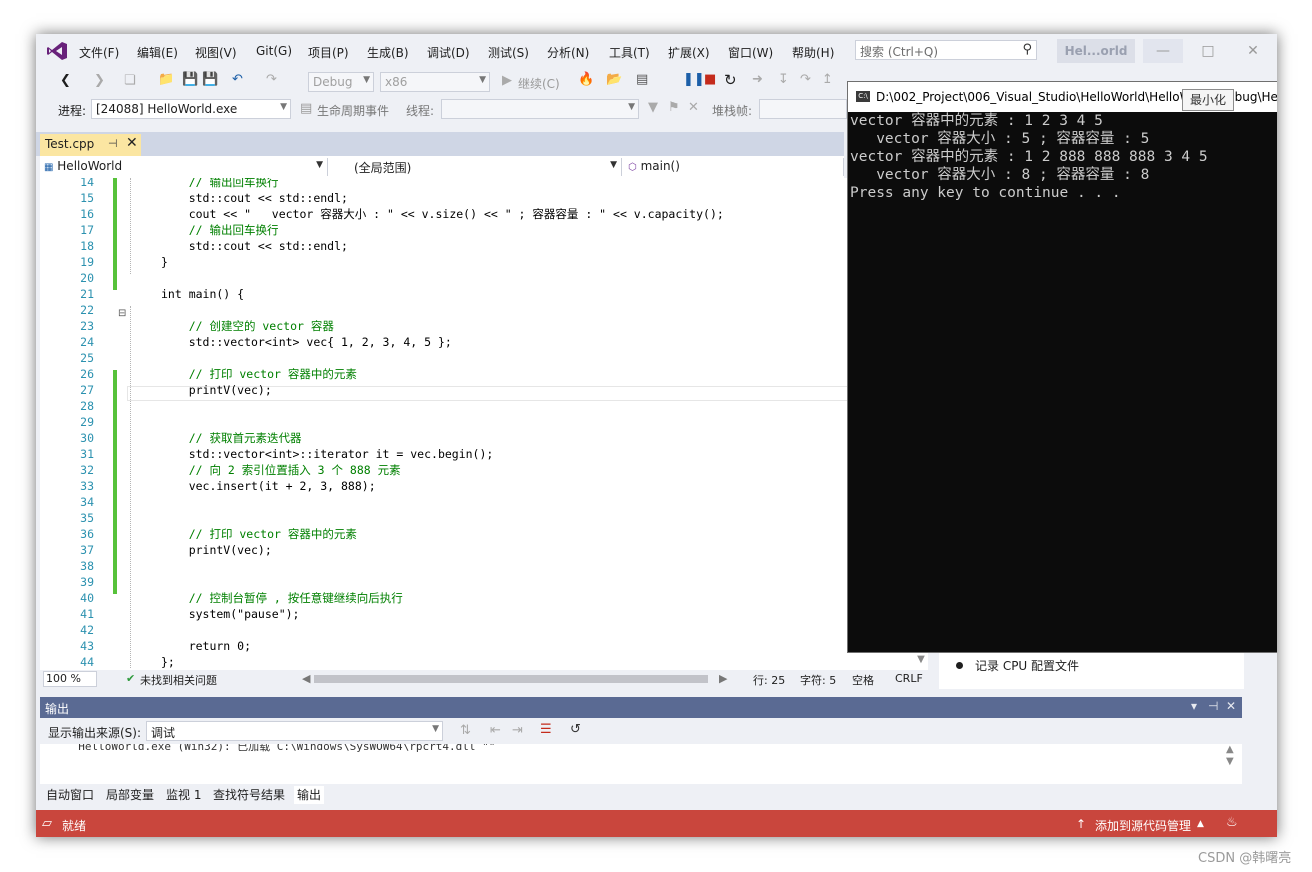  Describe the element at coordinates (517, 730) in the screenshot. I see `next-message-icon: ⇥` at that location.